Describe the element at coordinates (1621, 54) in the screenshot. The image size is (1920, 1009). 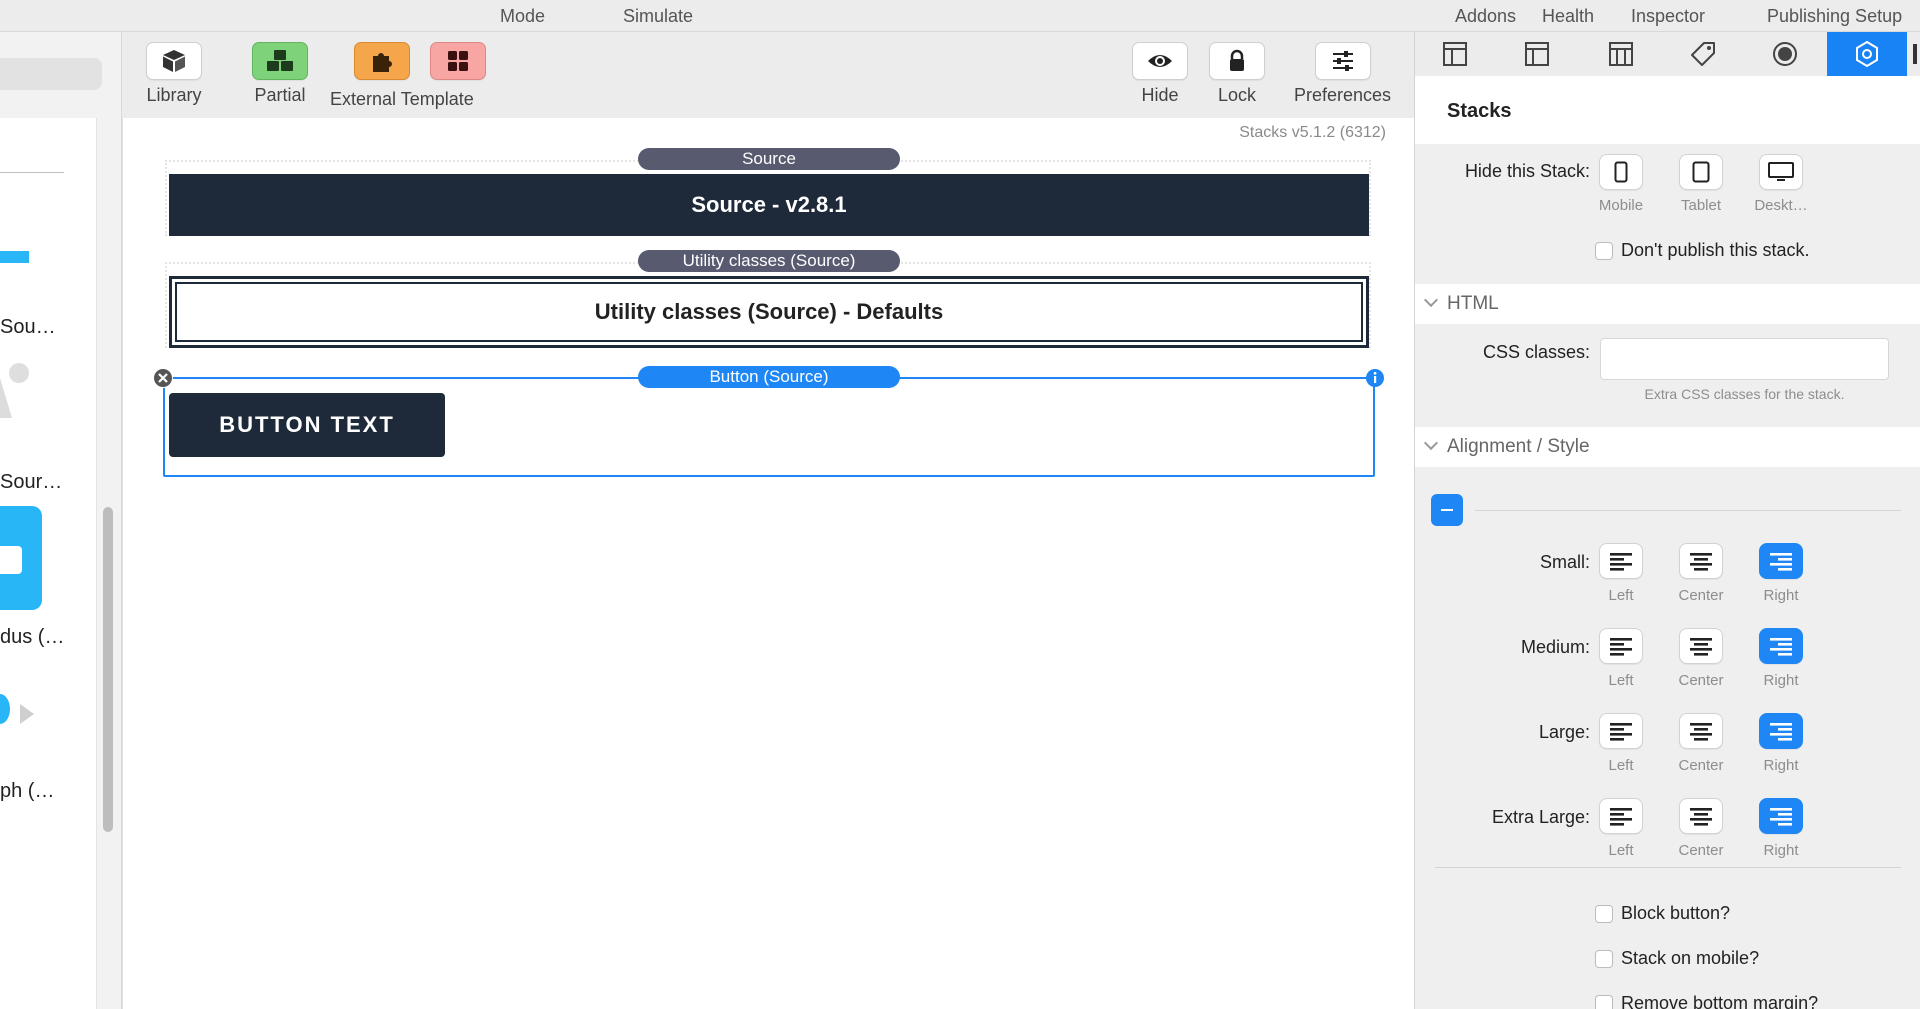
I see `tab-theme` at that location.